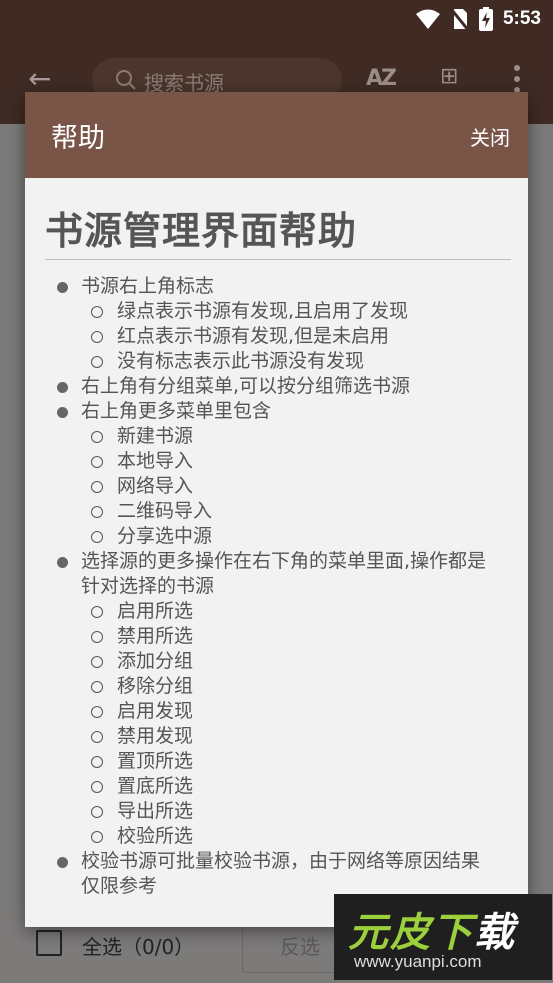 This screenshot has height=983, width=553. Describe the element at coordinates (381, 78) in the screenshot. I see `sort-az-icon: AZ` at that location.